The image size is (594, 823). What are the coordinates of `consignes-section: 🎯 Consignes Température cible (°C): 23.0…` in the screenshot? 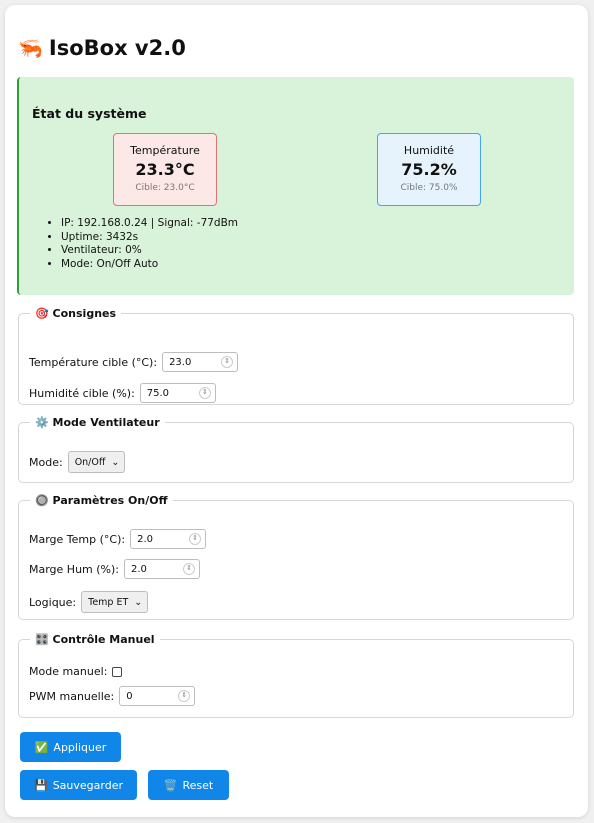 It's located at (296, 356).